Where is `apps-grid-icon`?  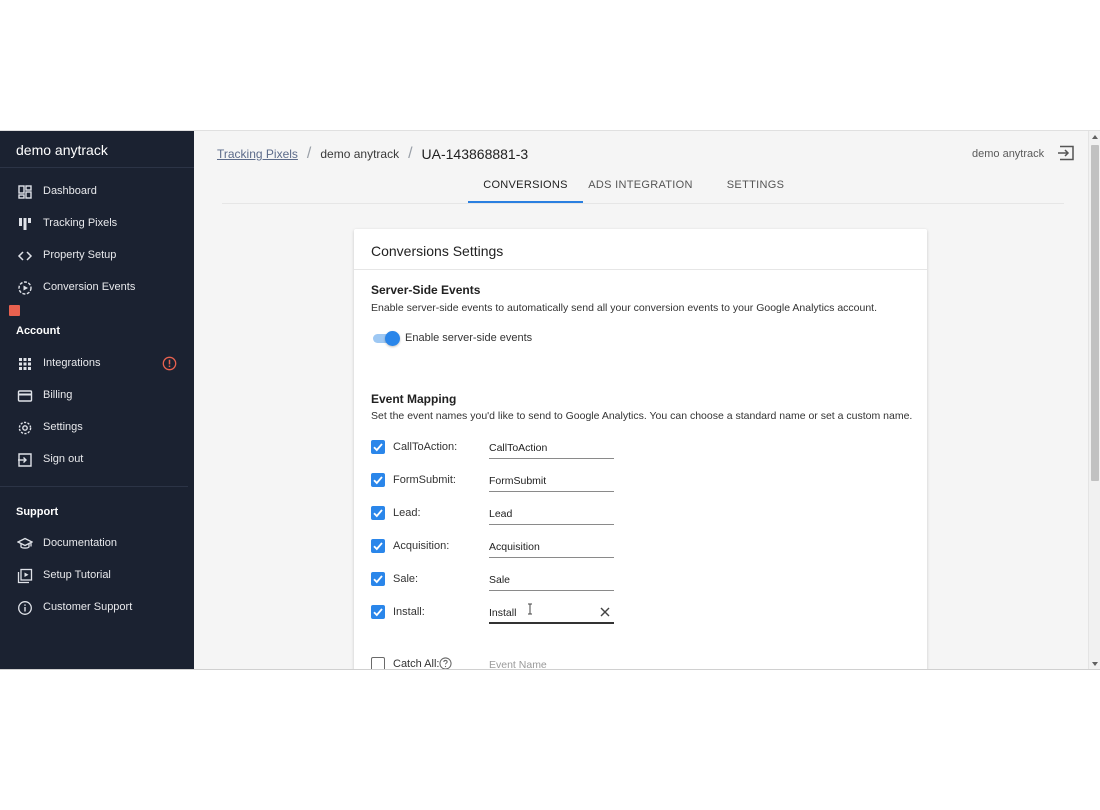
apps-grid-icon is located at coordinates (25, 364).